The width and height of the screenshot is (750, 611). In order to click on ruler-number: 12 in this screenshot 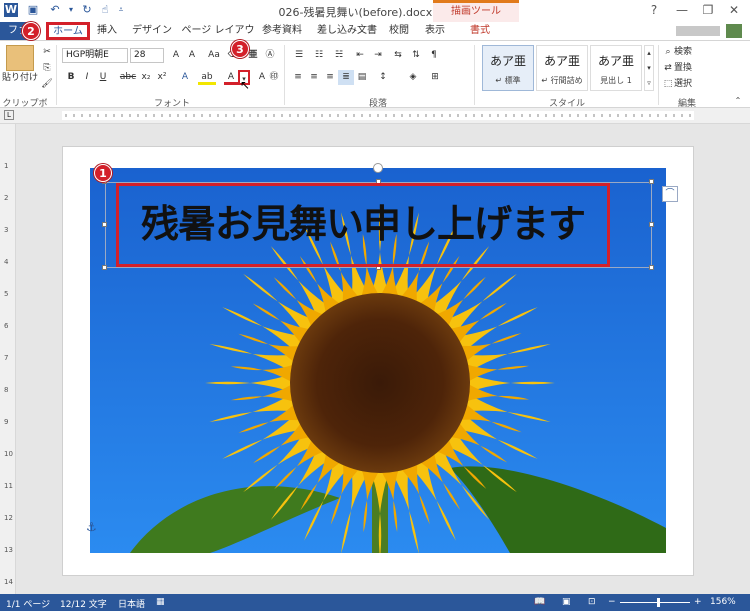, I will do `click(8, 518)`.